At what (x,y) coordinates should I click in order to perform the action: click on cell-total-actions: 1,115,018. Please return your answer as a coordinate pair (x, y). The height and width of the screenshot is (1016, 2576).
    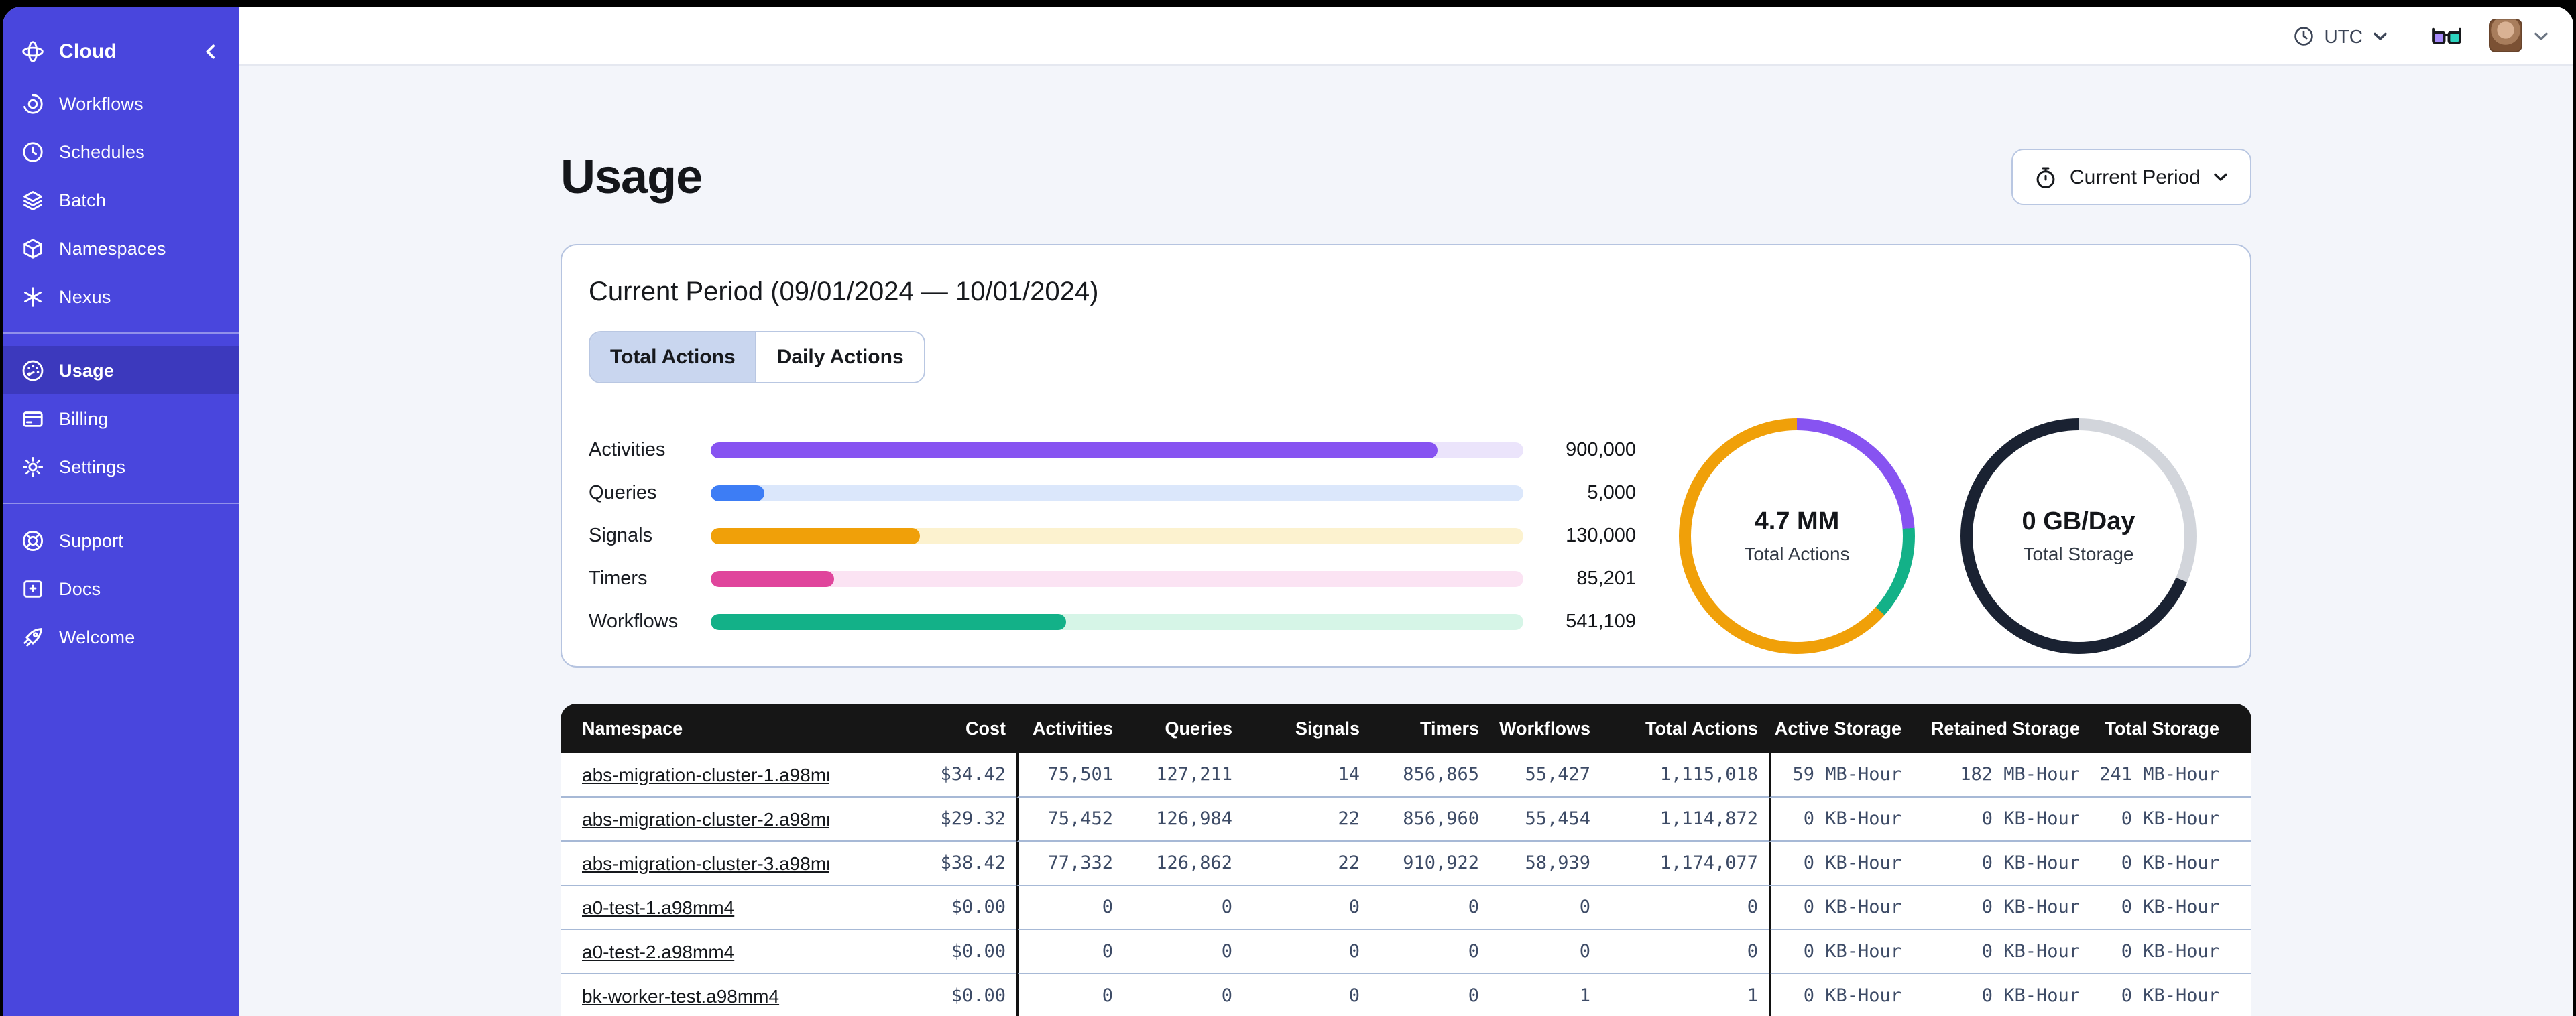
    Looking at the image, I should click on (1685, 775).